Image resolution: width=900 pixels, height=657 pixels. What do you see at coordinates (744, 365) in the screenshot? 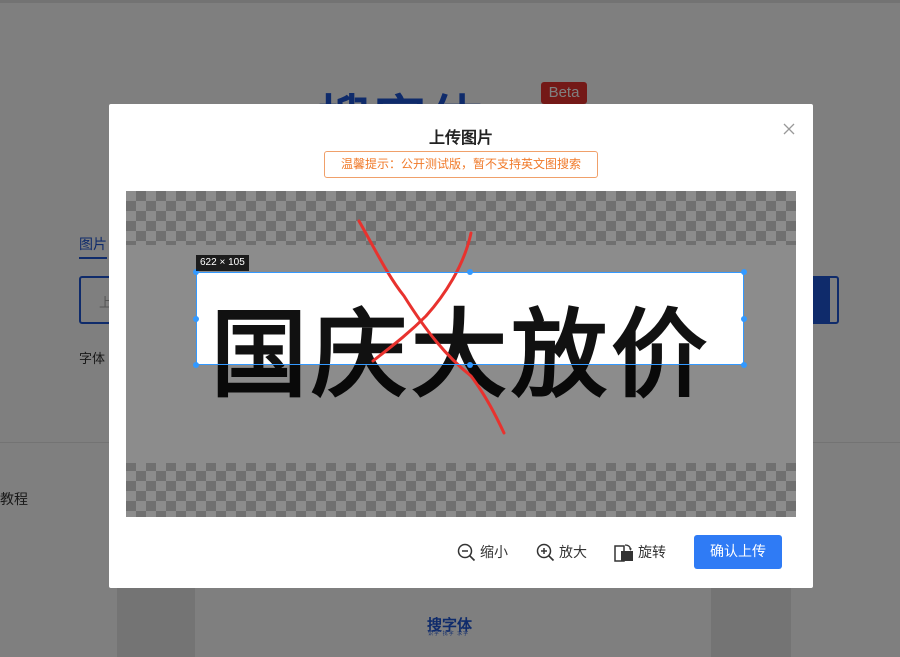
I see `crop-handle-se` at bounding box center [744, 365].